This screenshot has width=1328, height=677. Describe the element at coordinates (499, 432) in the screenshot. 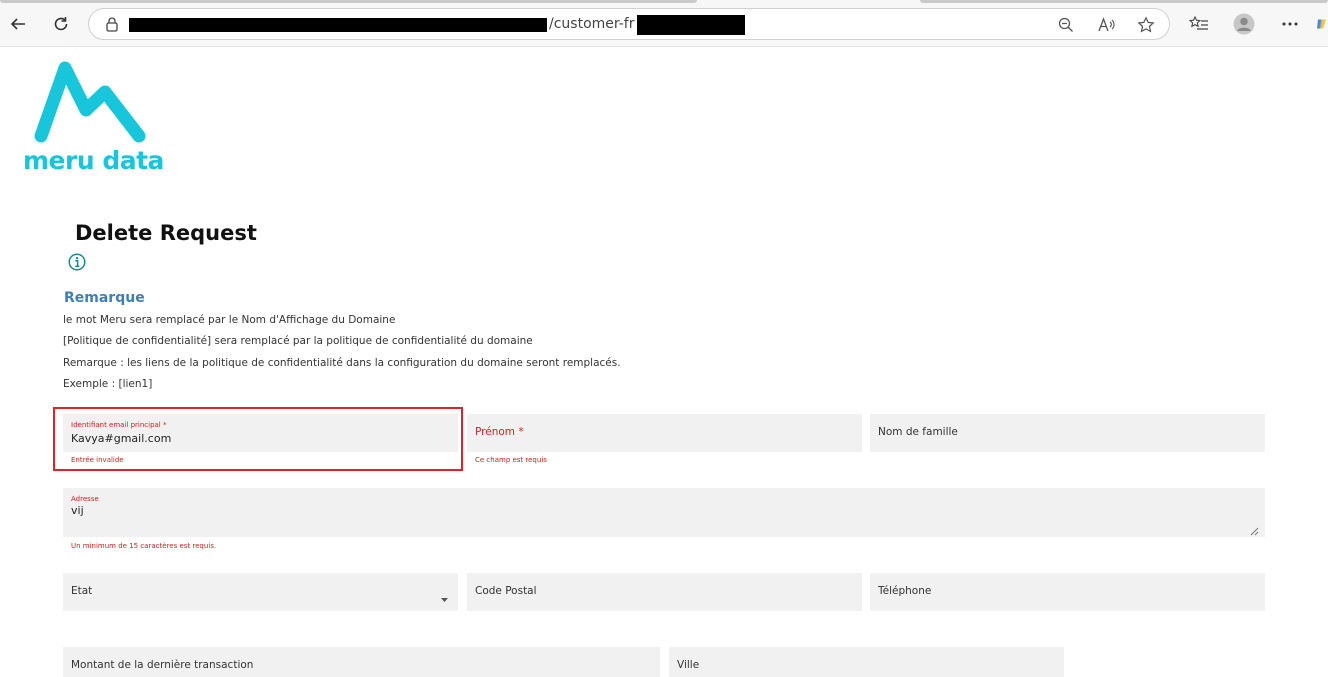

I see `prenom-label: Prénom *` at that location.